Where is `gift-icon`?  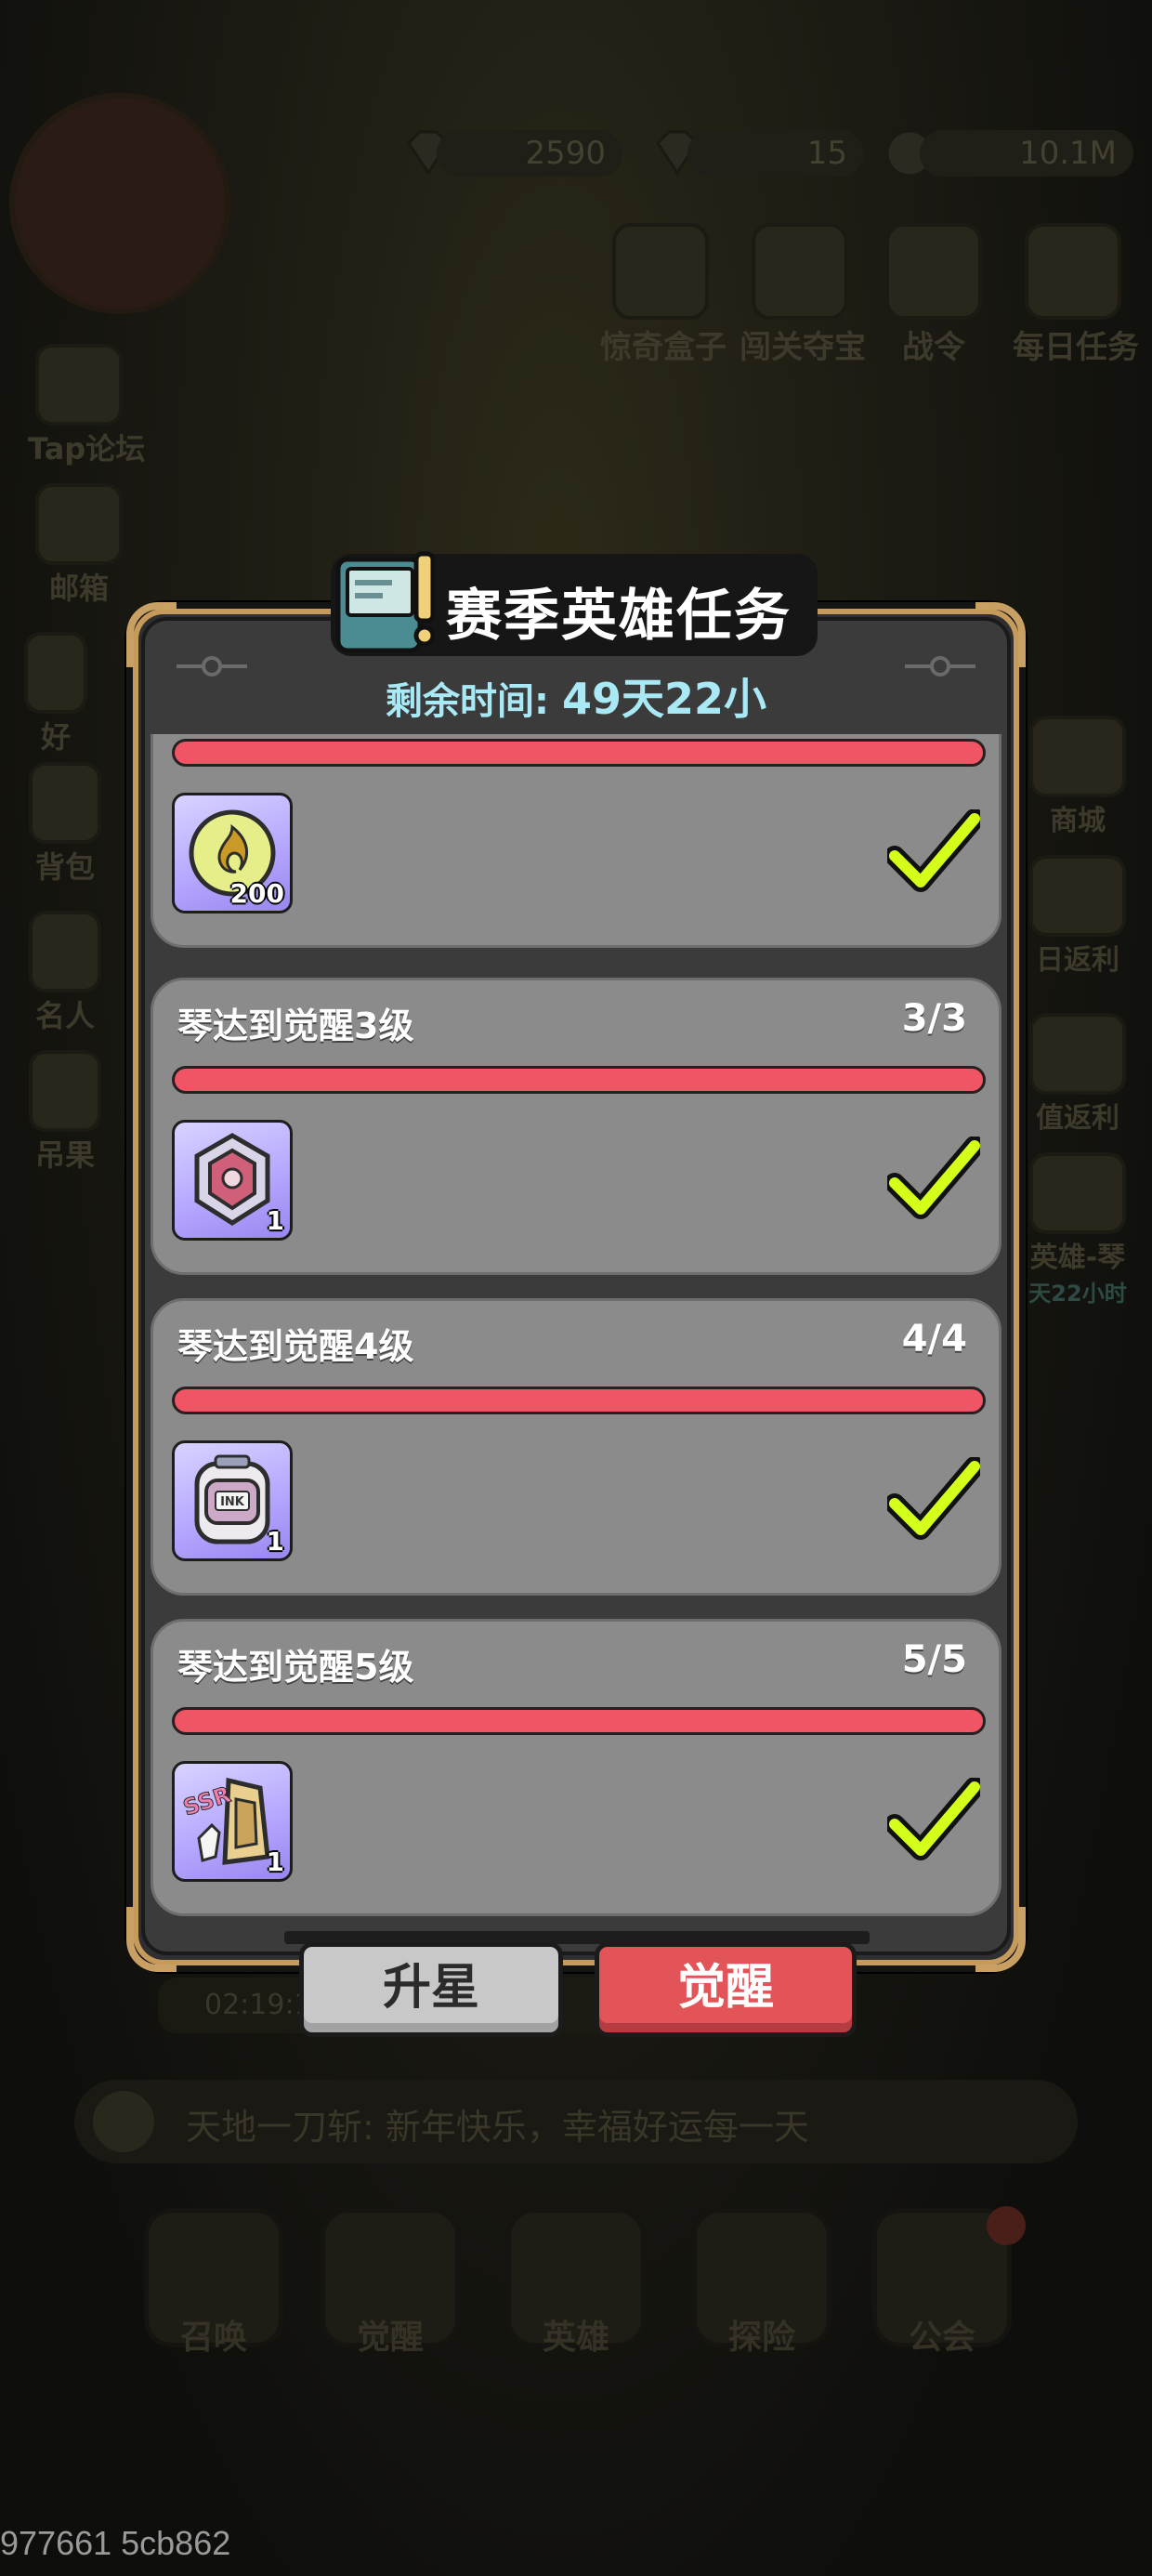 gift-icon is located at coordinates (1077, 896).